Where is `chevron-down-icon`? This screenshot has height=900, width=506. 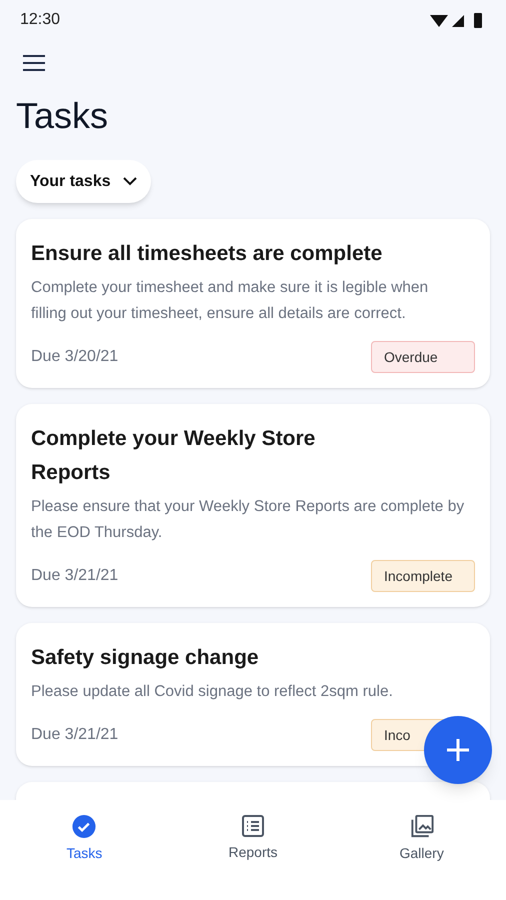
chevron-down-icon is located at coordinates (129, 181).